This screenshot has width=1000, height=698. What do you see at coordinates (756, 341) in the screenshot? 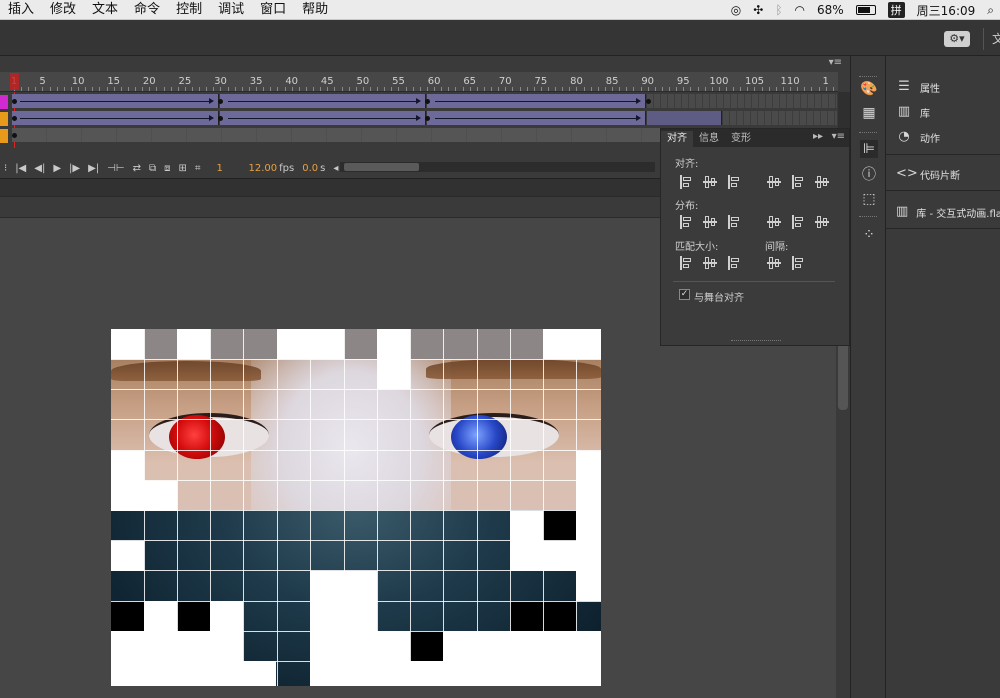
I see `panel-resize-grip` at bounding box center [756, 341].